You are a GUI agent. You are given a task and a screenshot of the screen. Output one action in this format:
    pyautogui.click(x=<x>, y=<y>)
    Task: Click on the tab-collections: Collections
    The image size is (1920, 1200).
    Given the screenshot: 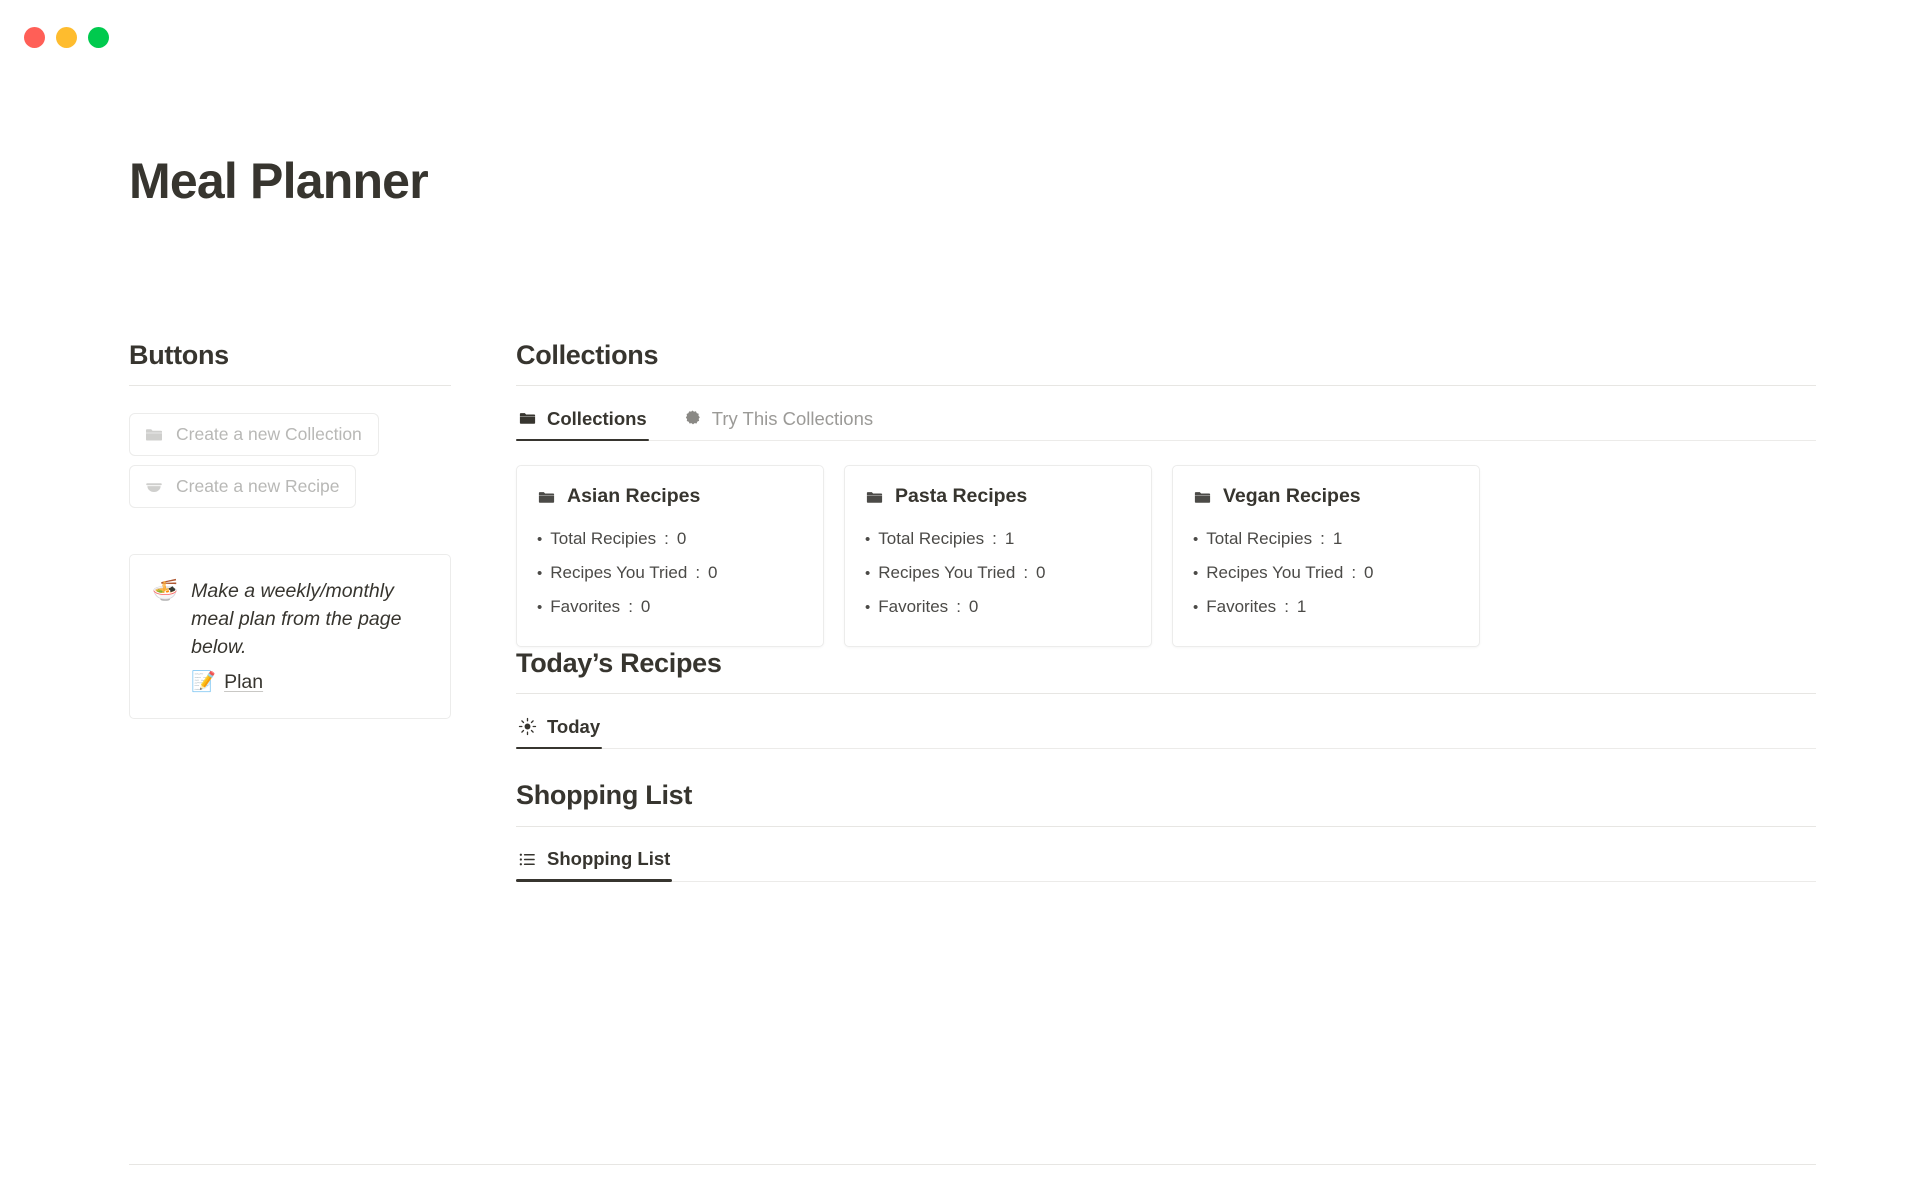 What is the action you would take?
    pyautogui.click(x=590, y=424)
    